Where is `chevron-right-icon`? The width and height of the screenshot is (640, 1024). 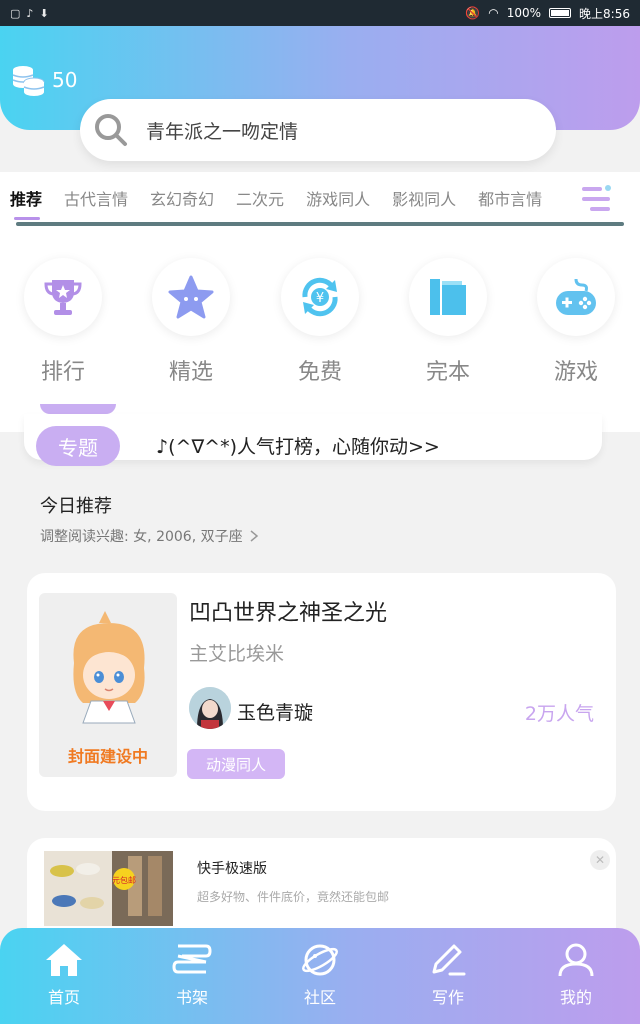 chevron-right-icon is located at coordinates (254, 536).